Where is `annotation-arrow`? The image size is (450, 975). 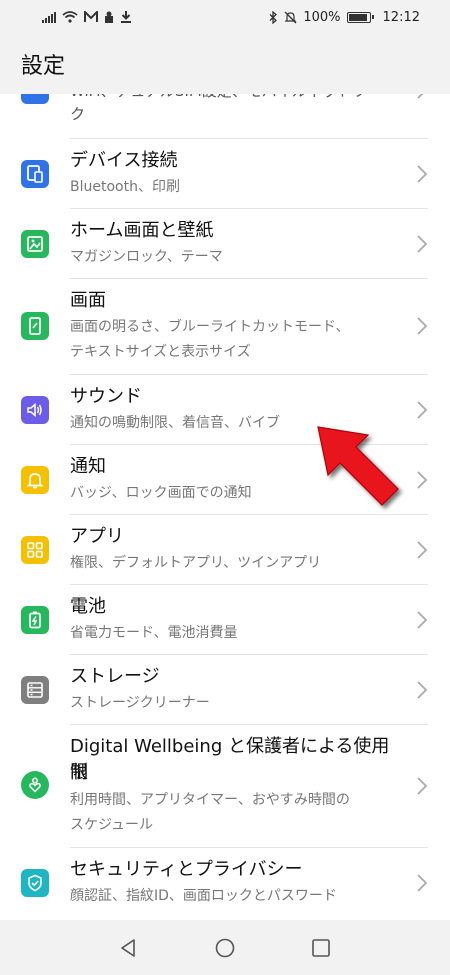
annotation-arrow is located at coordinates (358, 466).